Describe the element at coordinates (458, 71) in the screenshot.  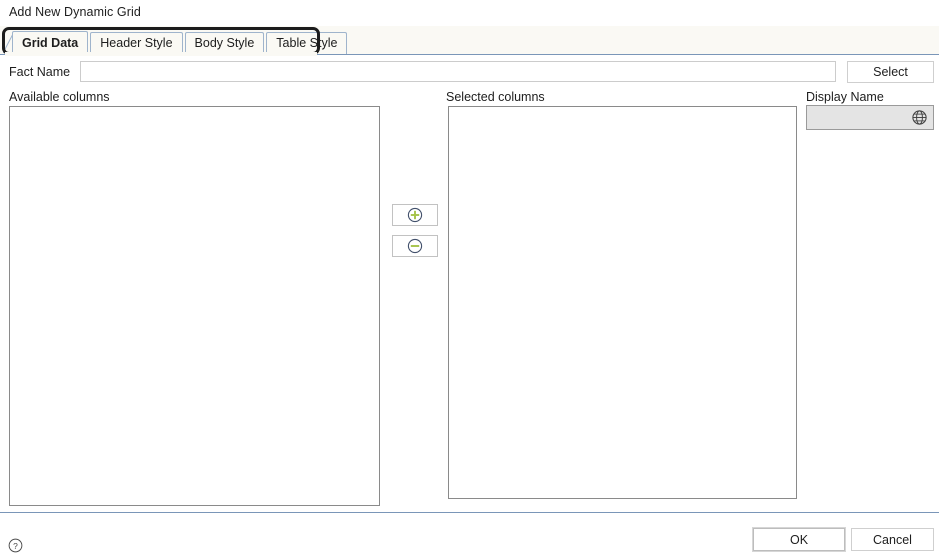
I see `fact-name-input` at that location.